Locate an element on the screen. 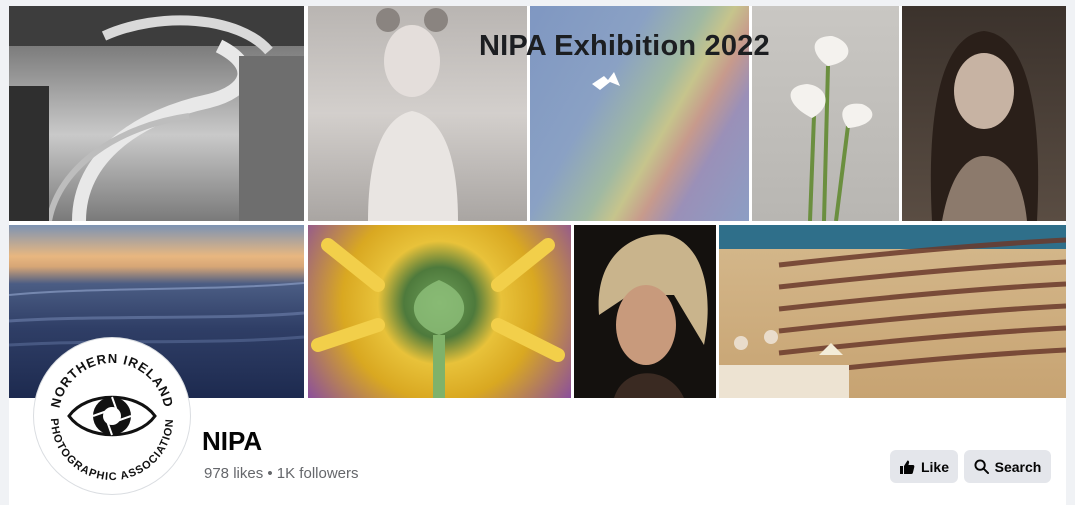 The height and width of the screenshot is (505, 1075). cover-title: NIPA Exhibition 2022 is located at coordinates (624, 46).